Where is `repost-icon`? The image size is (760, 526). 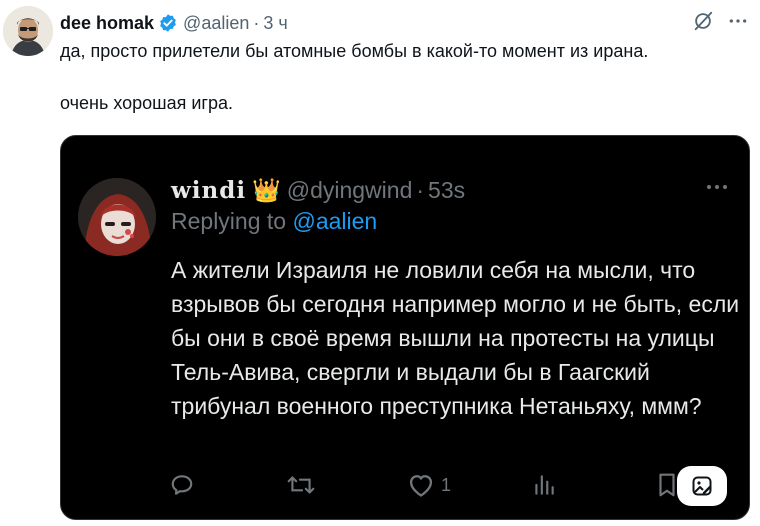
repost-icon is located at coordinates (301, 485).